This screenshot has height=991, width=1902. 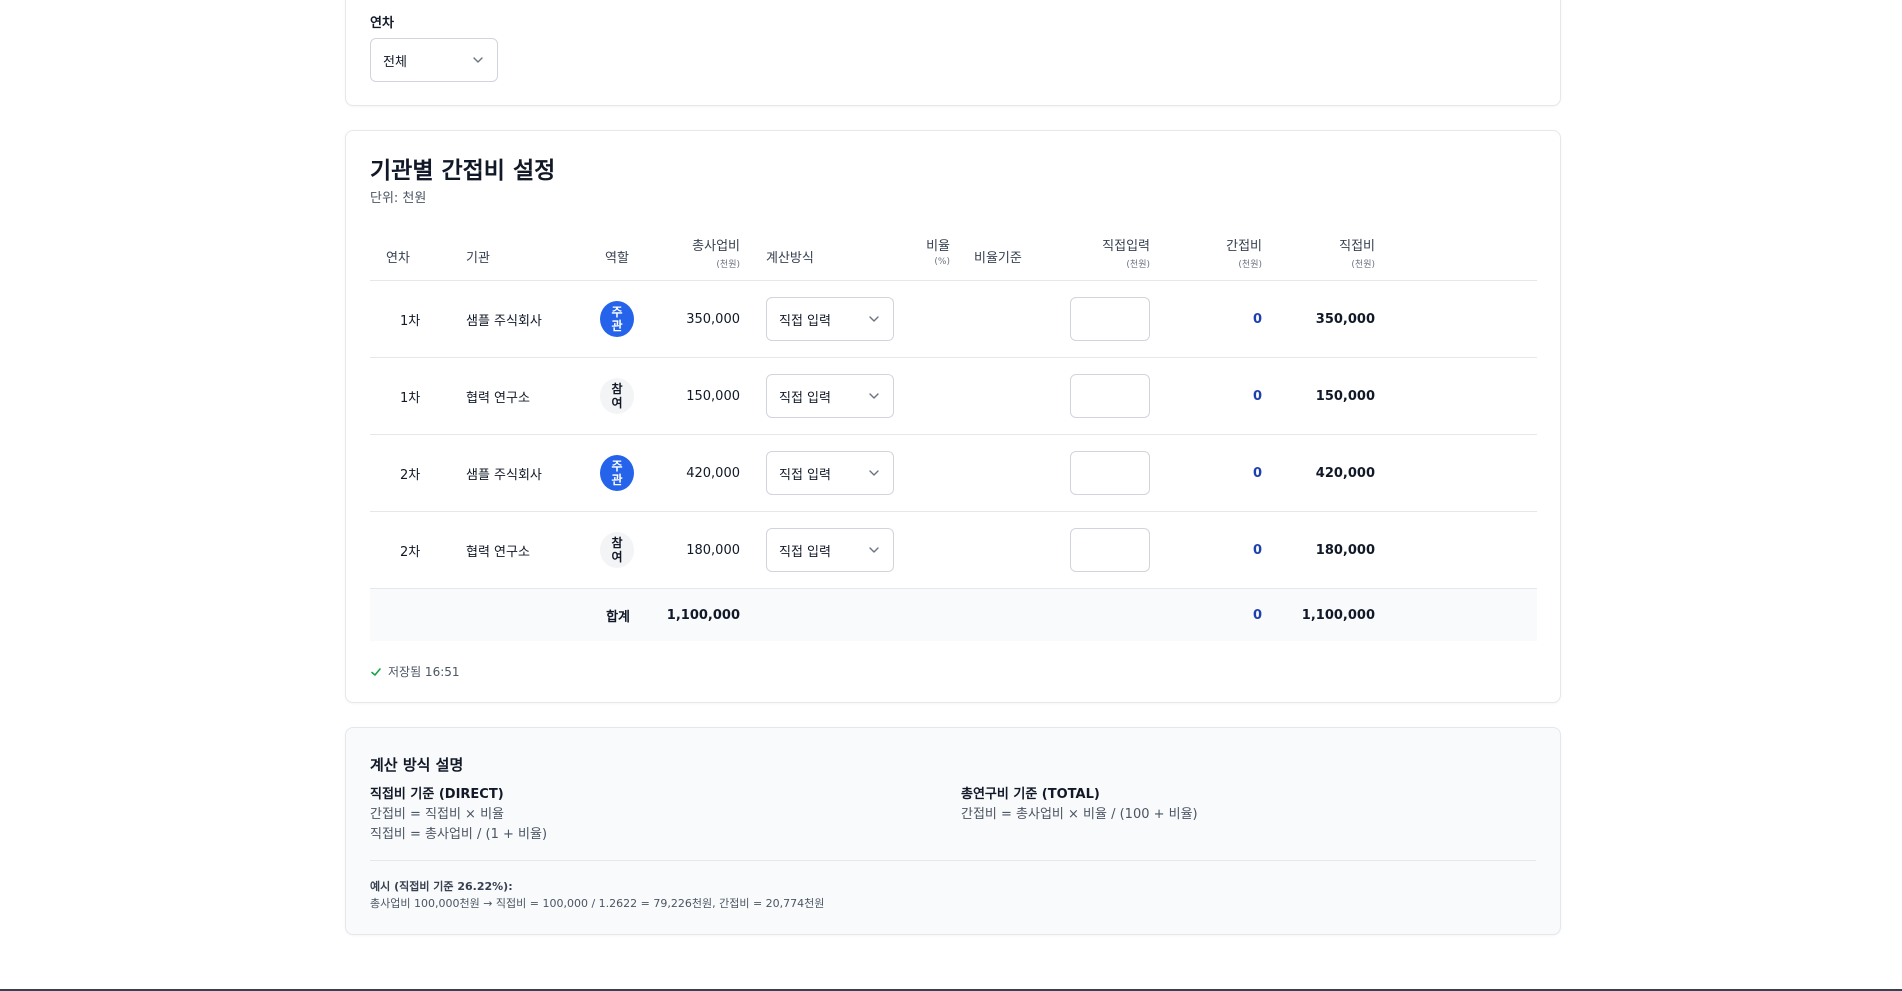 I want to click on total-basis-formula-1: 간접비 = 총사업비 × 비율 / (100 + 비율), so click(x=1079, y=814).